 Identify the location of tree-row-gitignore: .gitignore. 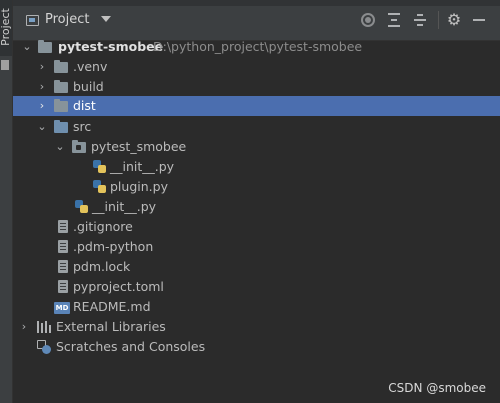
(256, 227).